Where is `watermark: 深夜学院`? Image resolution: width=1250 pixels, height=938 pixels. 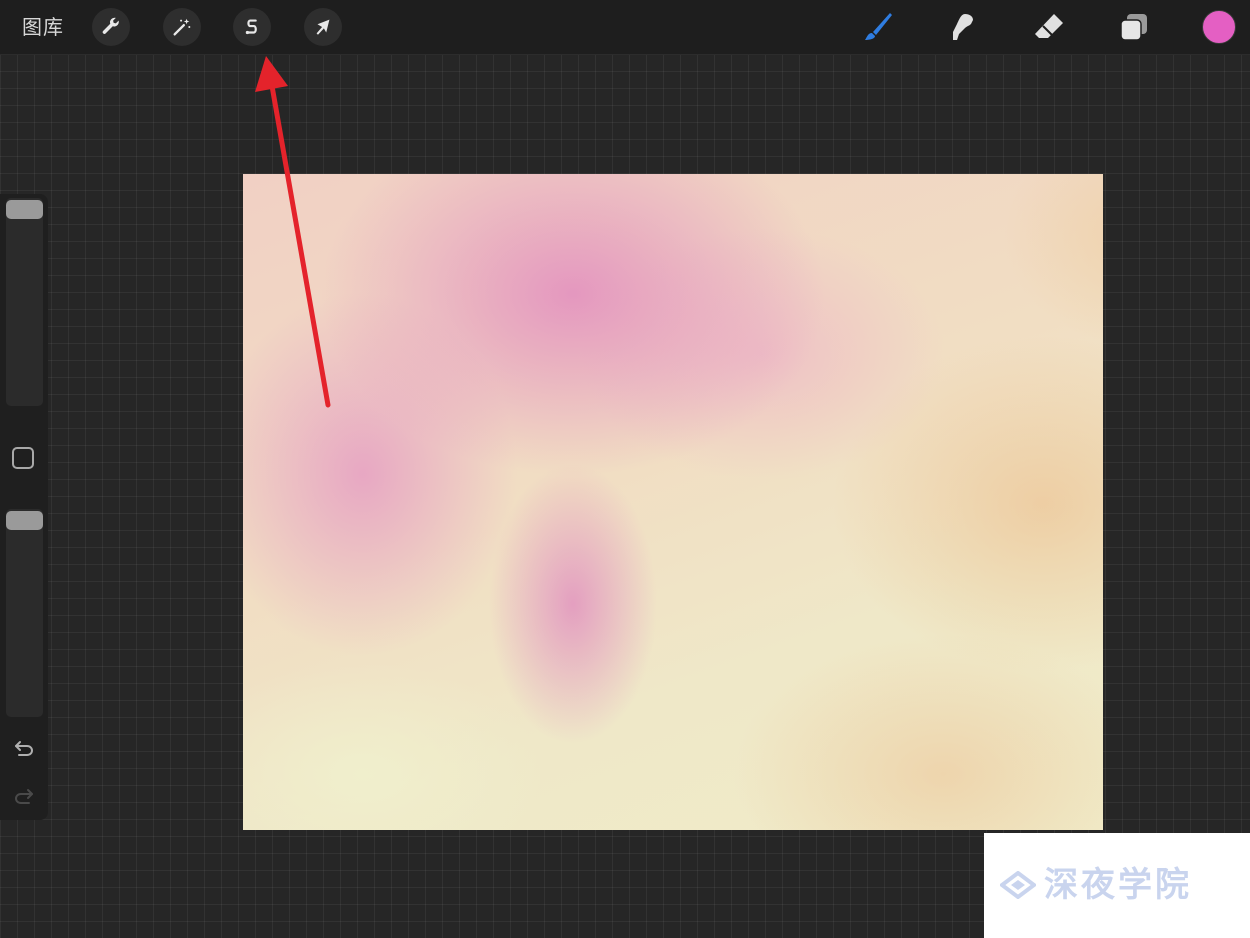
watermark: 深夜学院 is located at coordinates (1117, 885).